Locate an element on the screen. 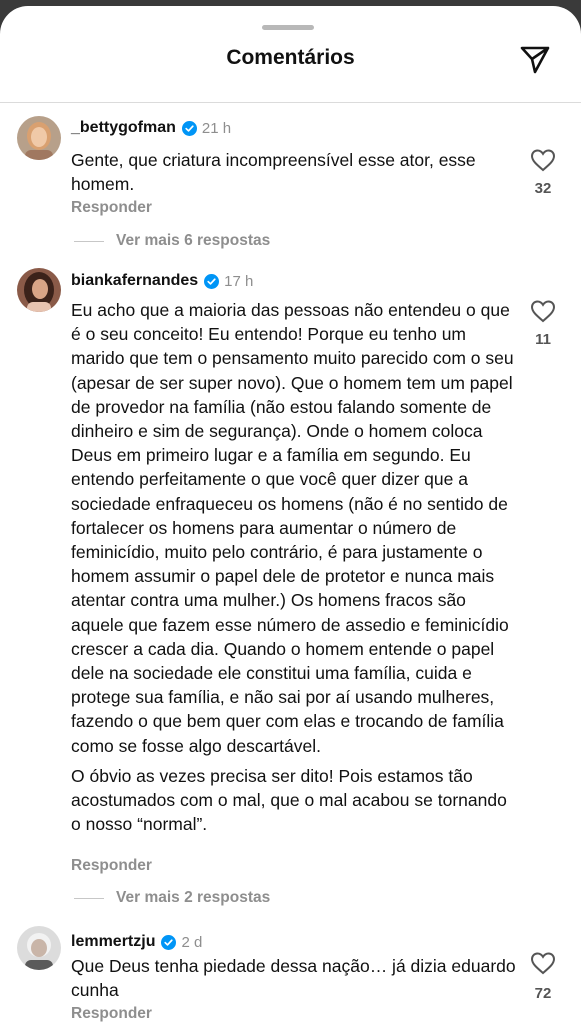 The width and height of the screenshot is (581, 1024). view-more-replies-label: Ver mais 2 respostas is located at coordinates (193, 897).